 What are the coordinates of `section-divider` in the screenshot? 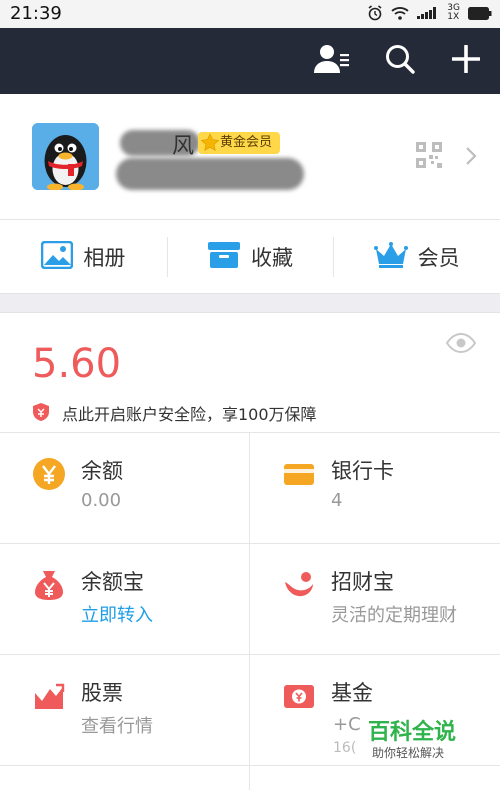 It's located at (250, 303).